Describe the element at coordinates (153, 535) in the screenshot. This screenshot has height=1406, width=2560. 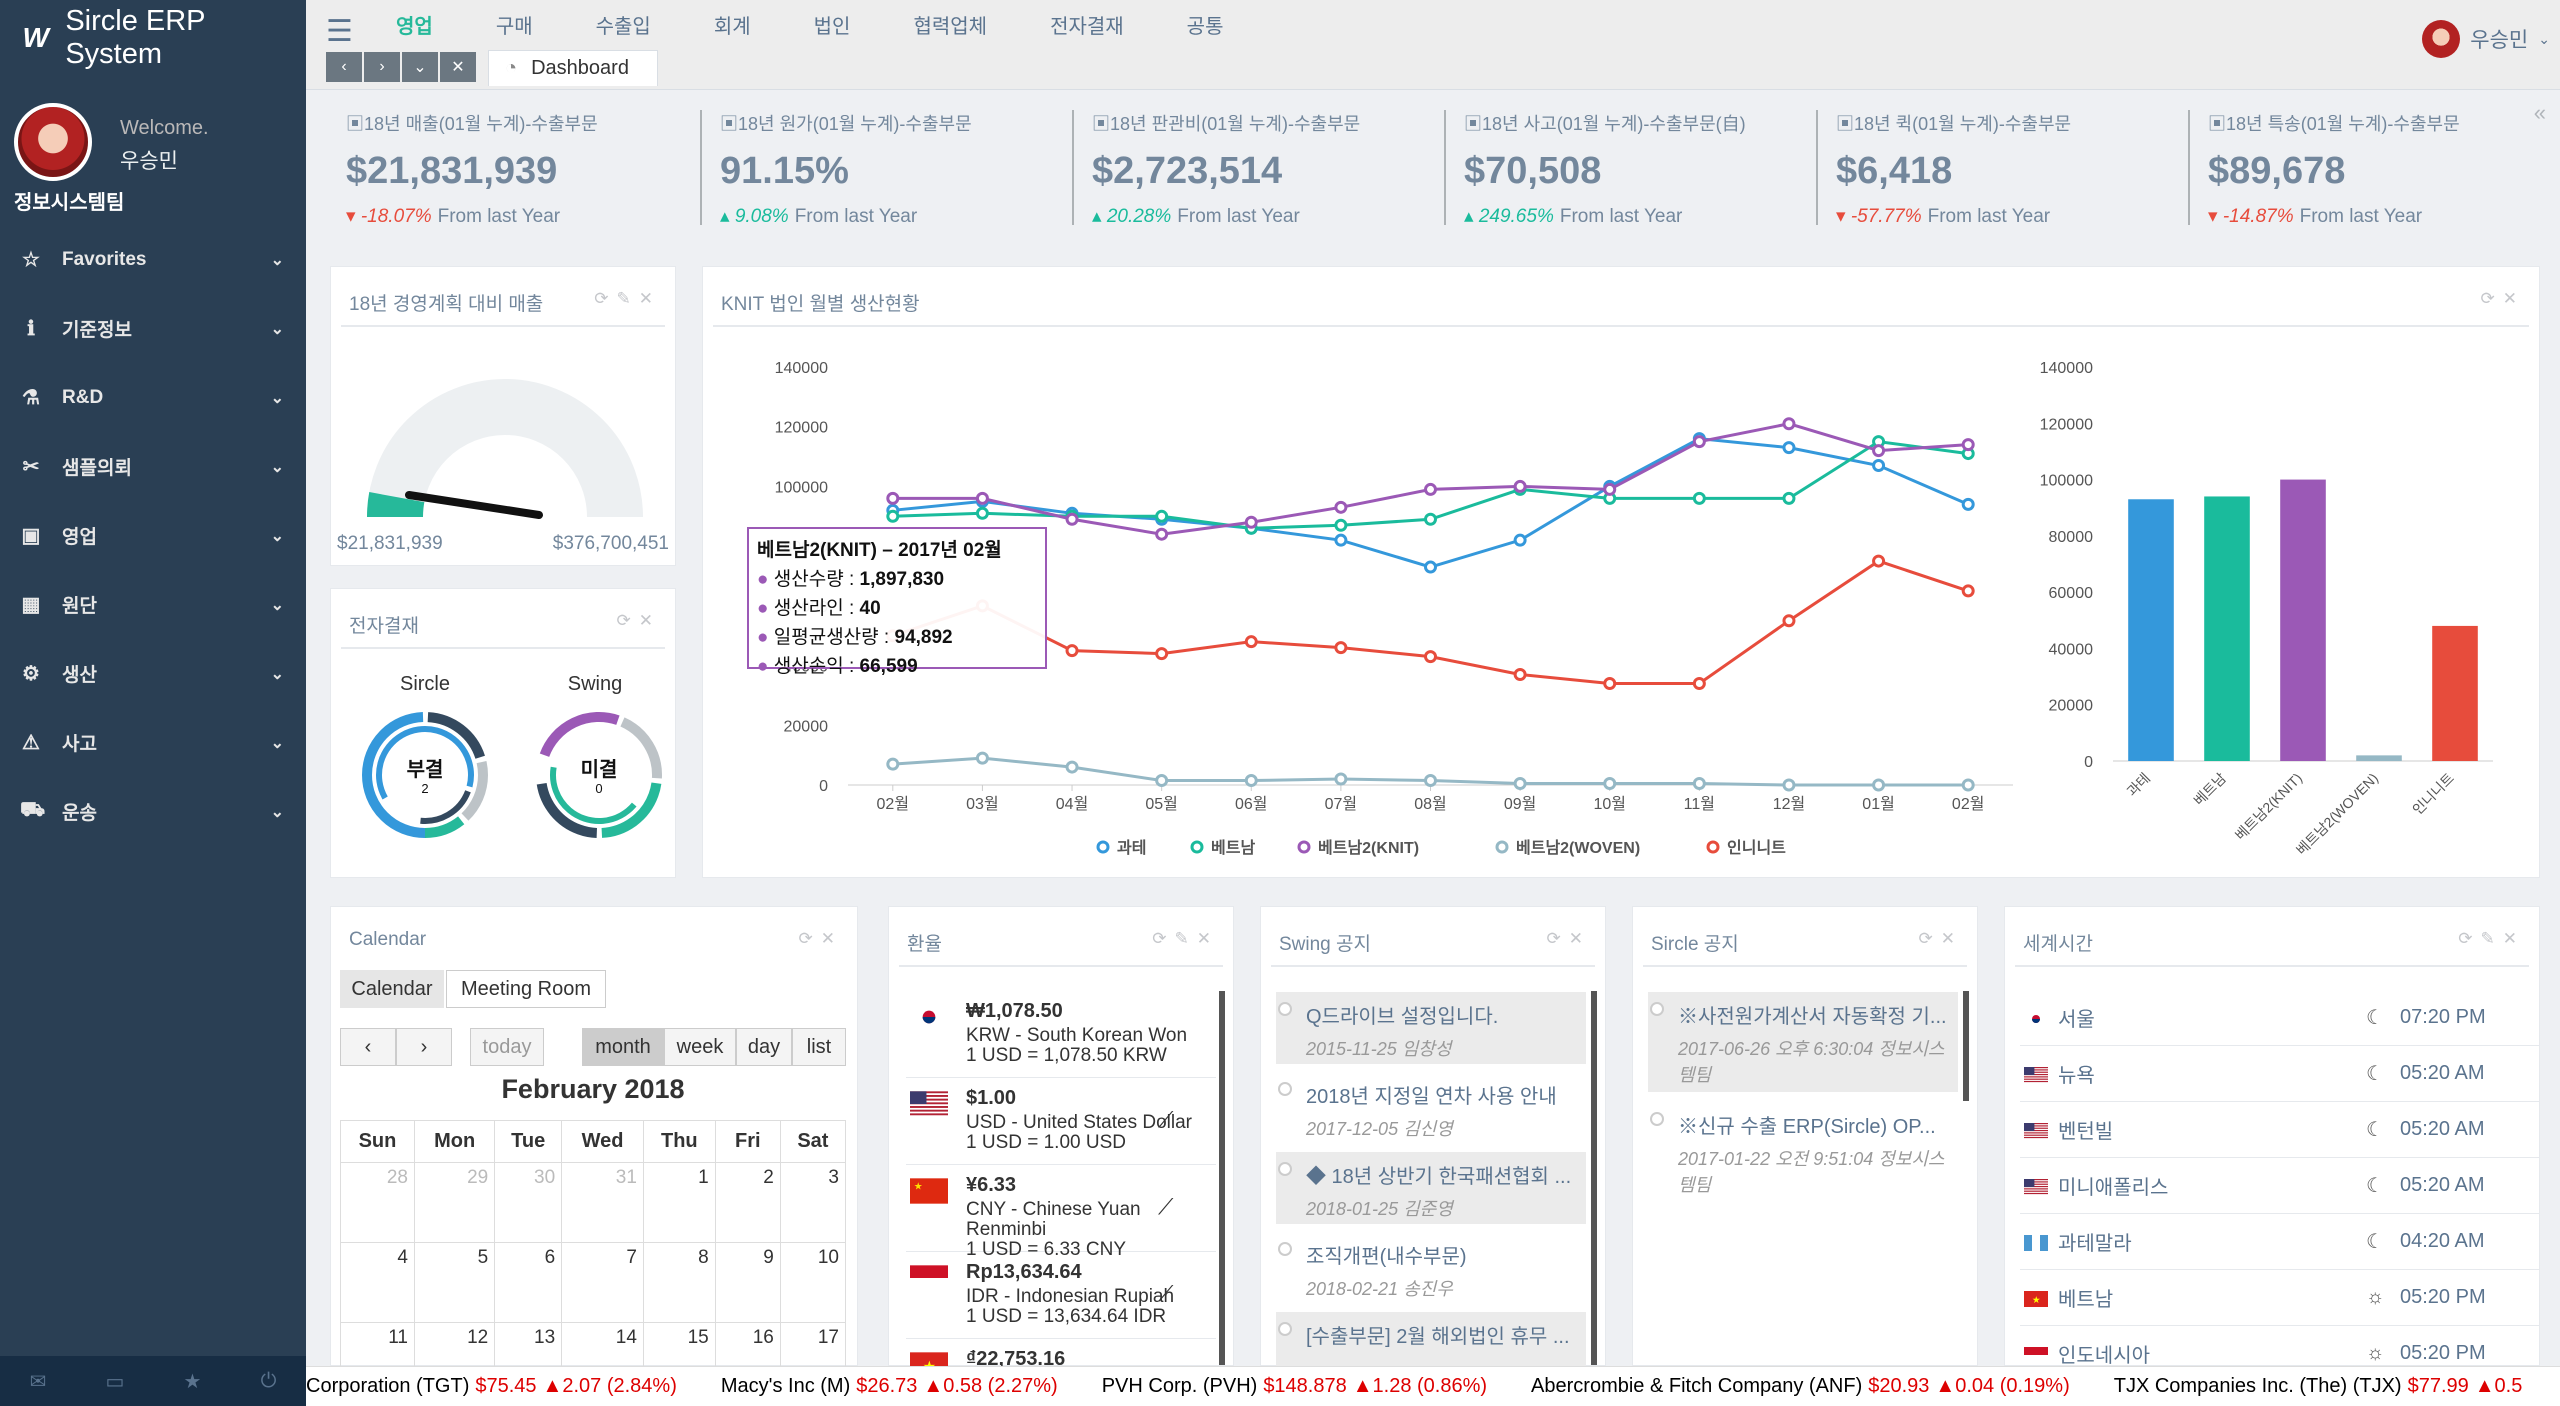
I see `sidebar-item-4: ▣ 영업 ⌄` at that location.